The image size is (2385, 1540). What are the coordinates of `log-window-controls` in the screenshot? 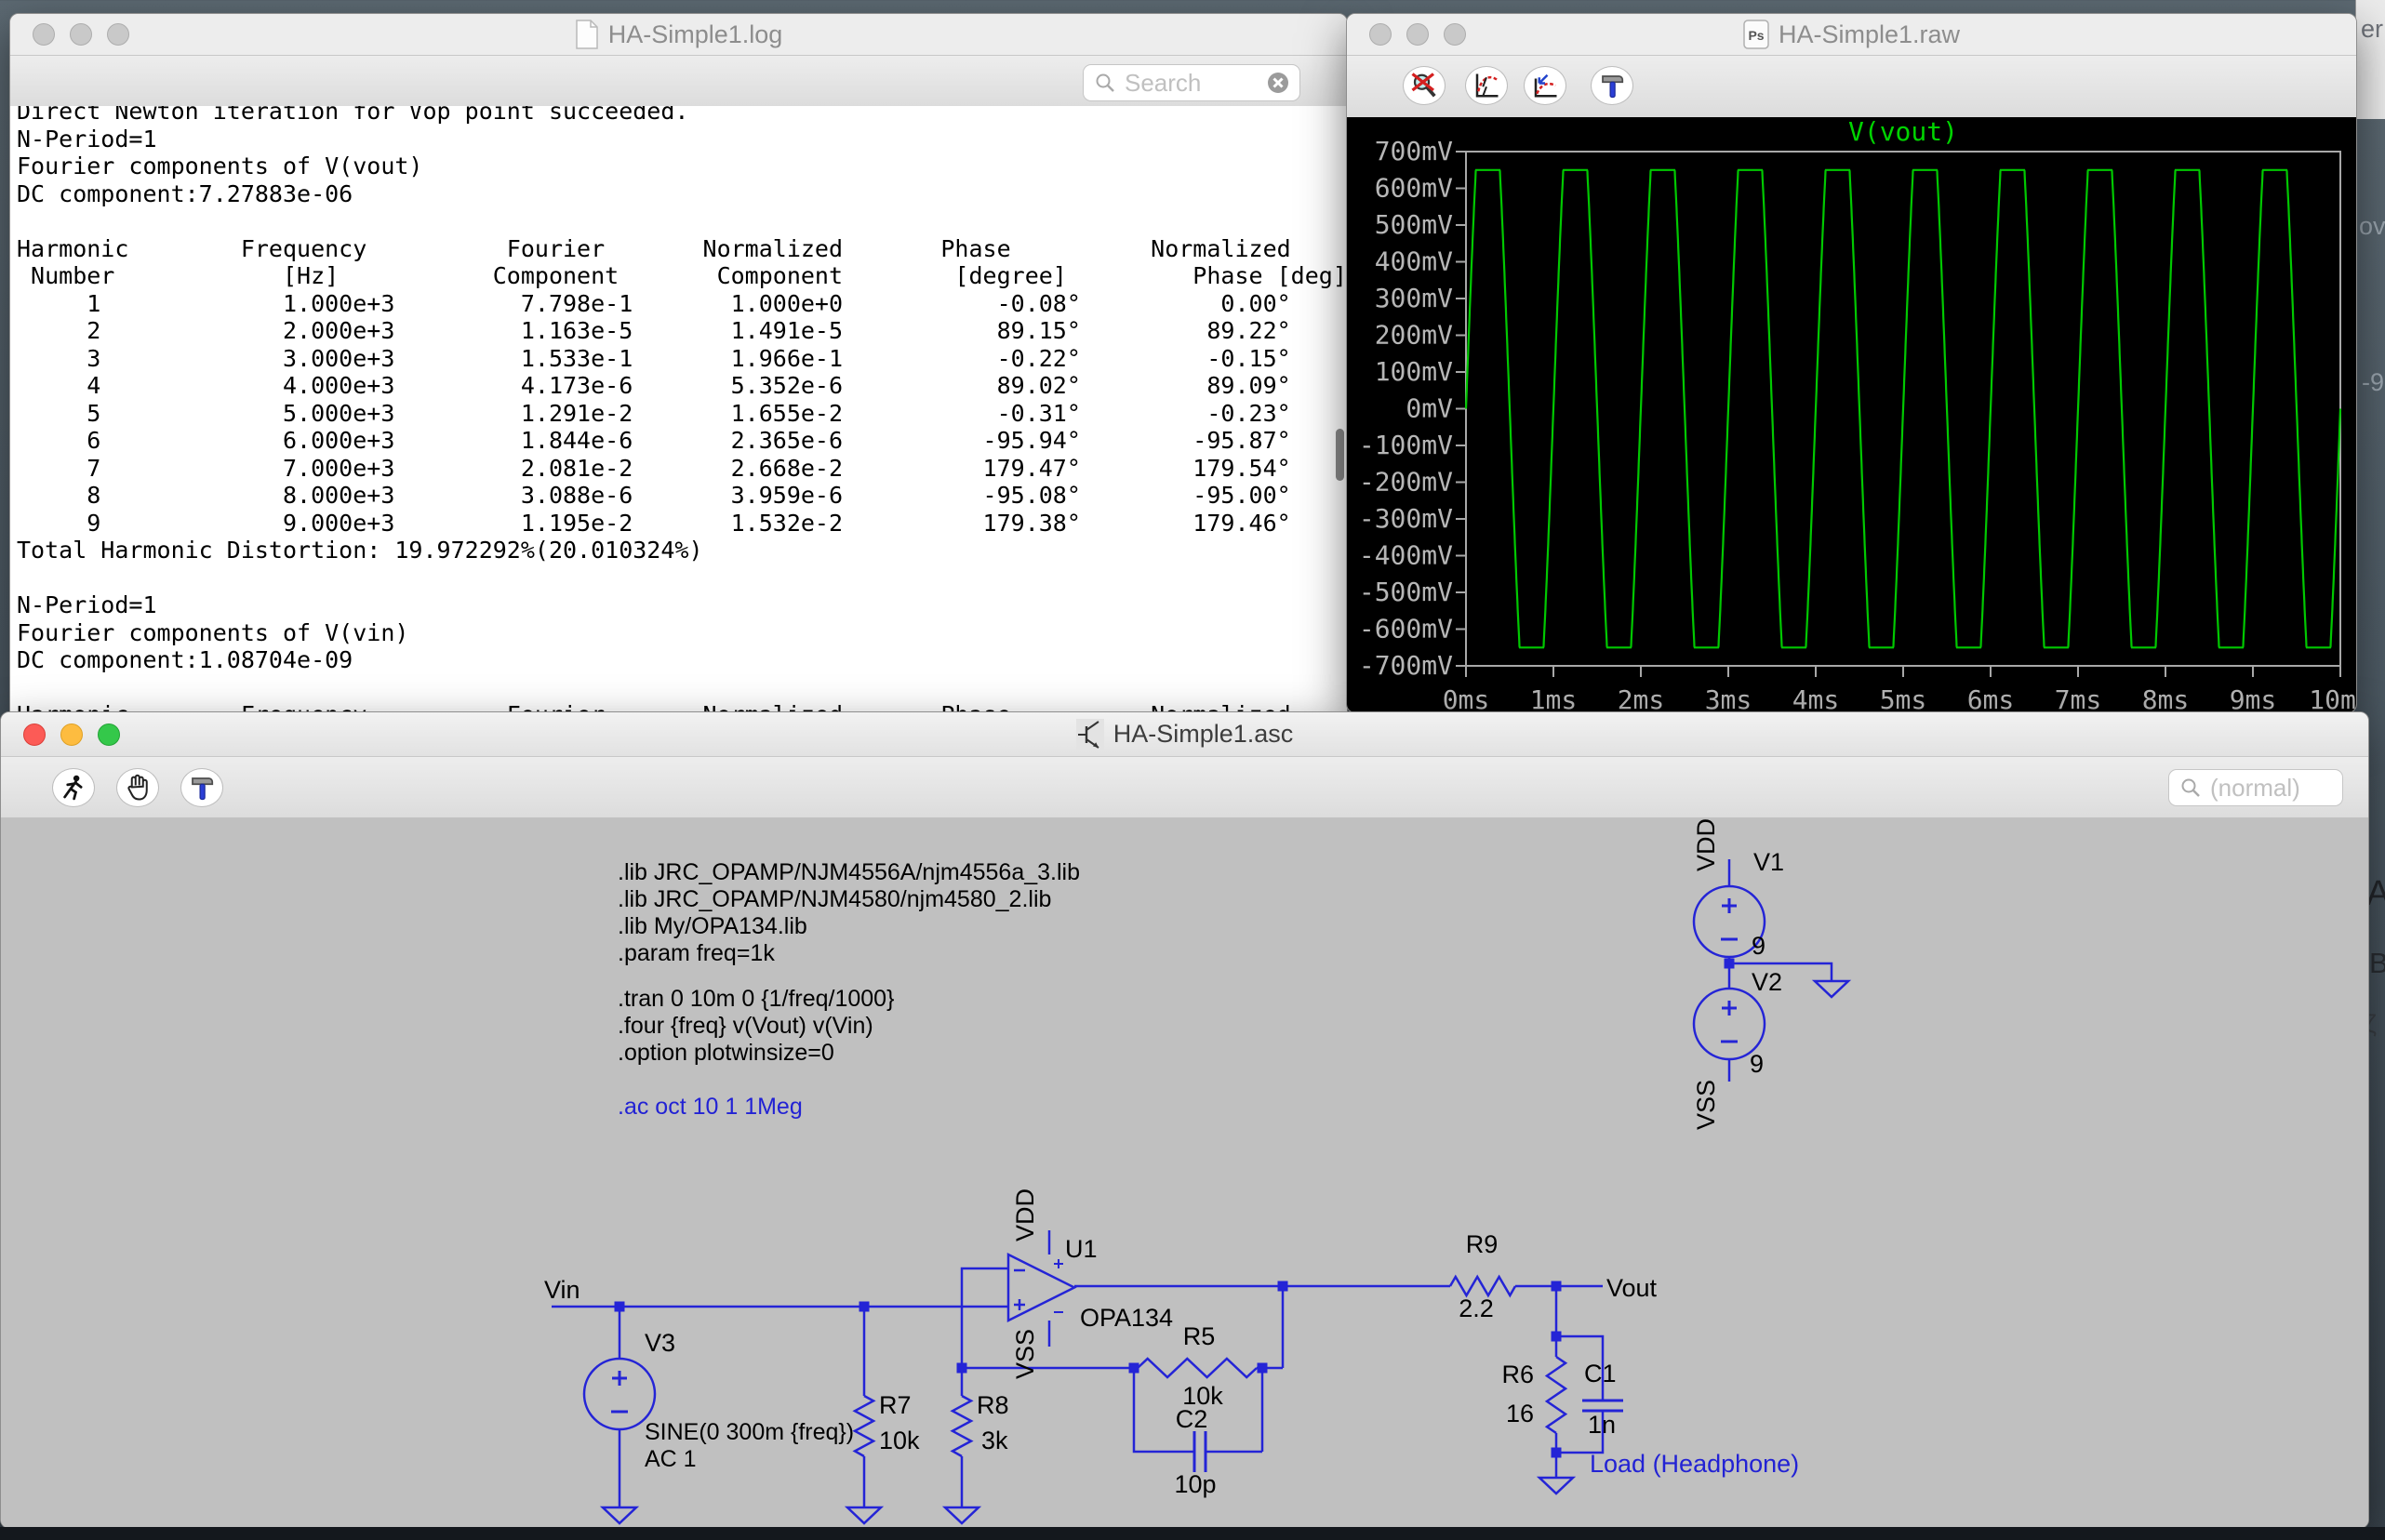 It's located at (81, 34).